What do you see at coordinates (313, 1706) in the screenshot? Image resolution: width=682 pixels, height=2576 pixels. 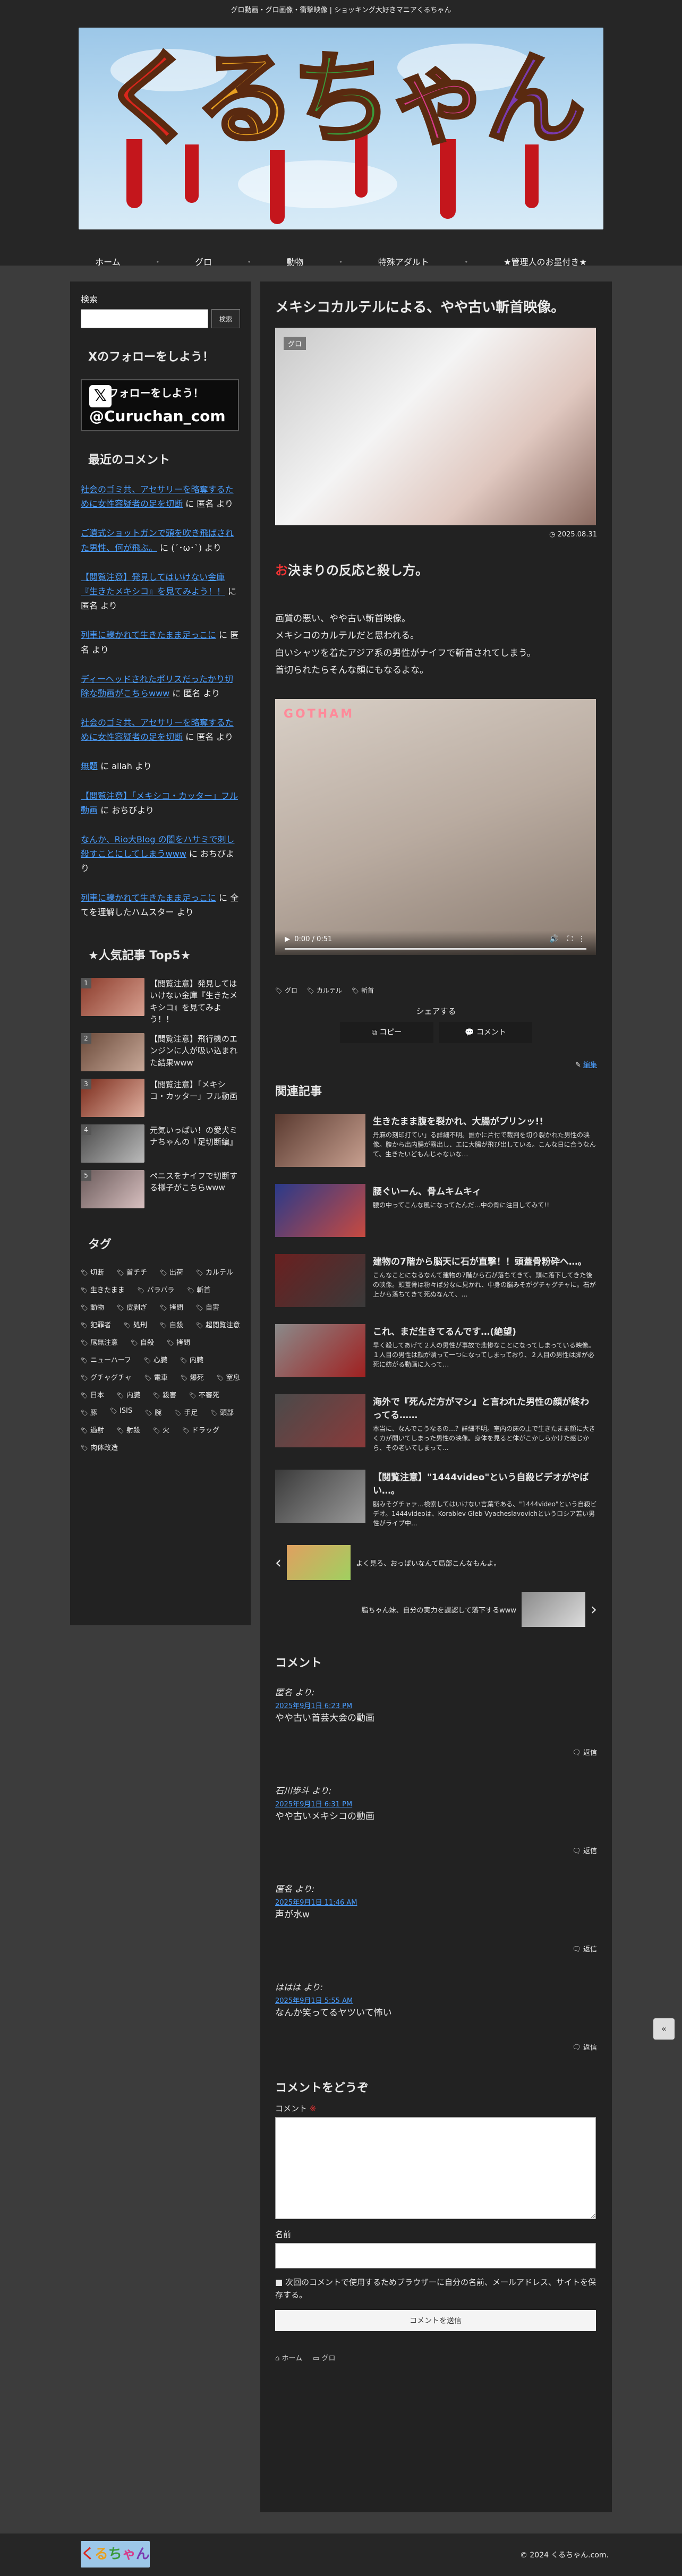 I see `comment-date-link: 2025年9月1日 6:23 PM` at bounding box center [313, 1706].